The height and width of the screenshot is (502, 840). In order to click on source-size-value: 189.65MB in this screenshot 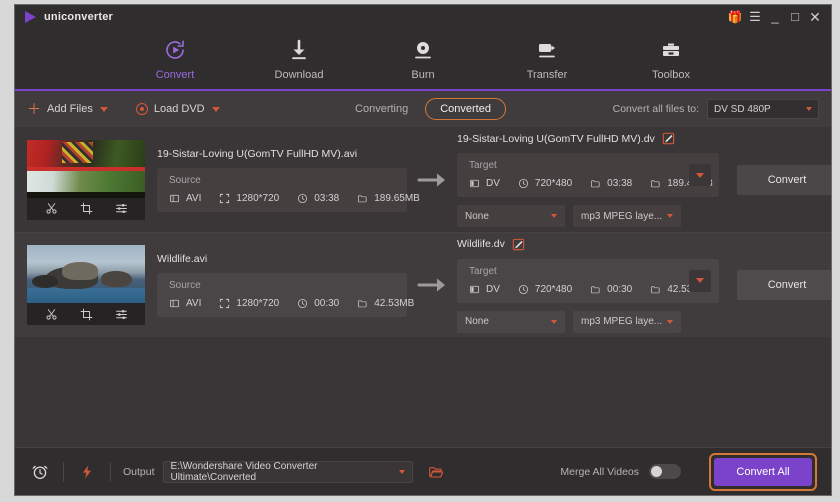, I will do `click(397, 198)`.